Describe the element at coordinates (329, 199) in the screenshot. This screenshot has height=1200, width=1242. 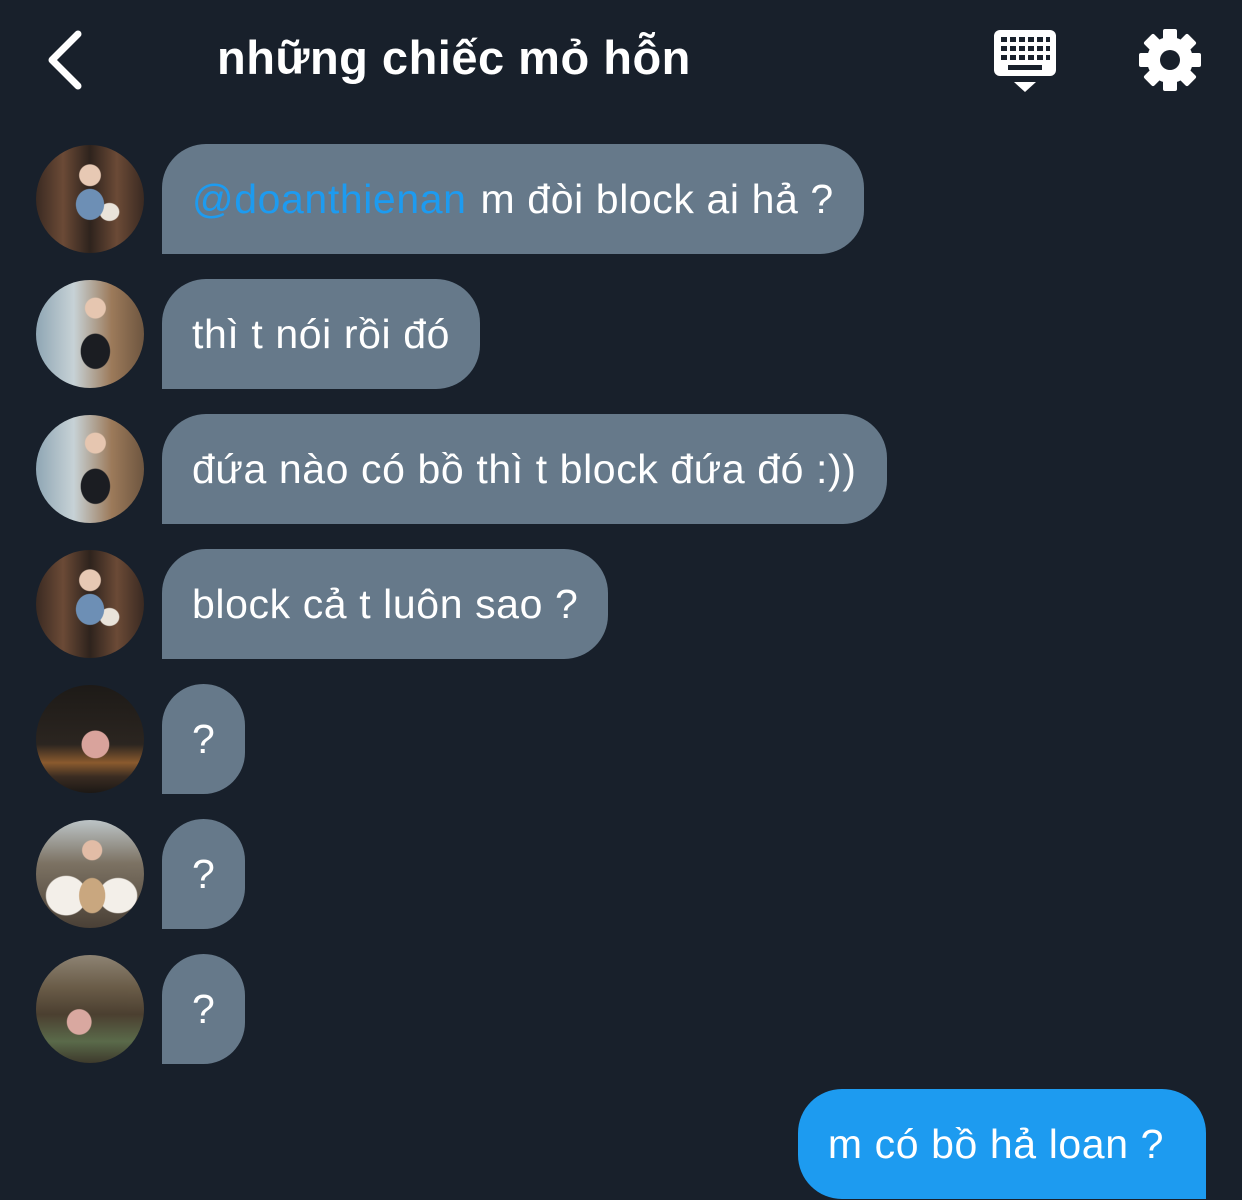
I see `mention-link: @doanthienan` at that location.